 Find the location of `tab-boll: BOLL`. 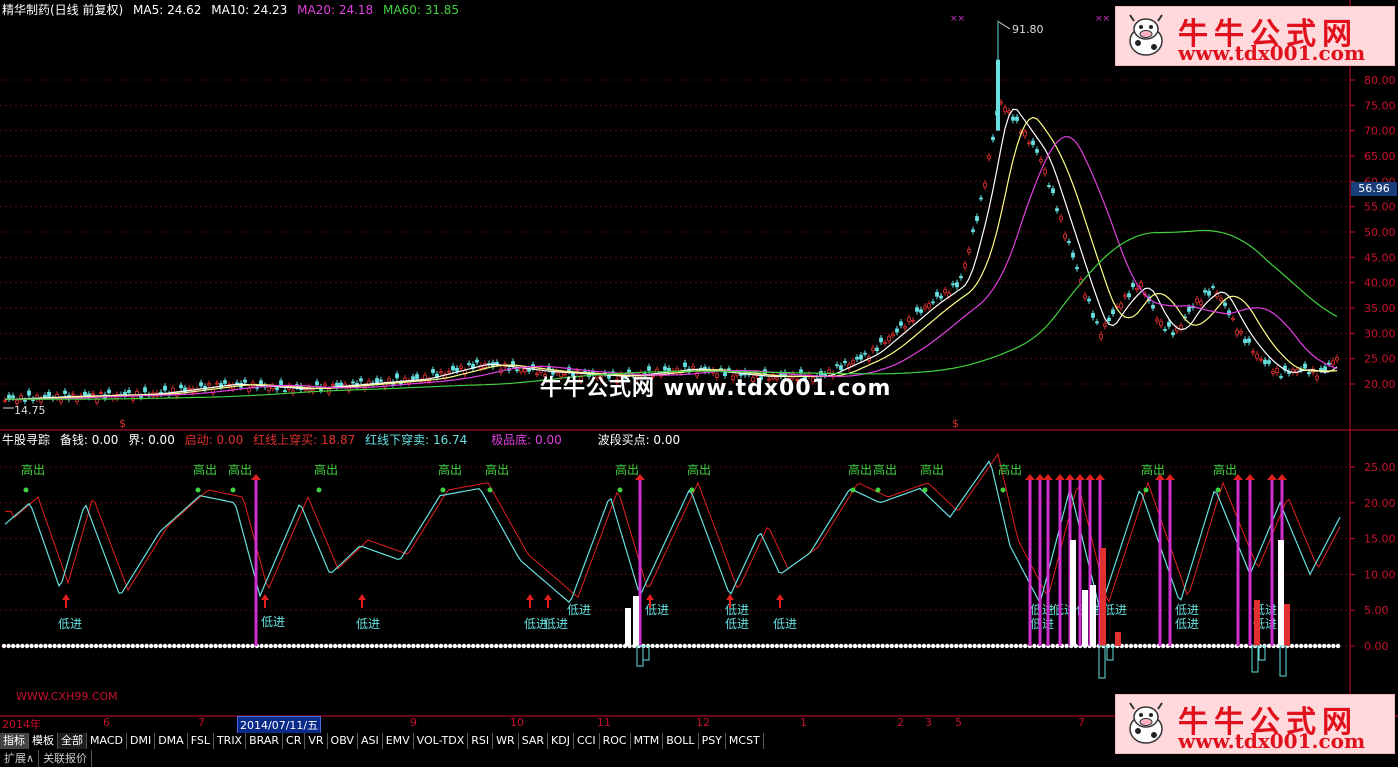

tab-boll: BOLL is located at coordinates (681, 741).